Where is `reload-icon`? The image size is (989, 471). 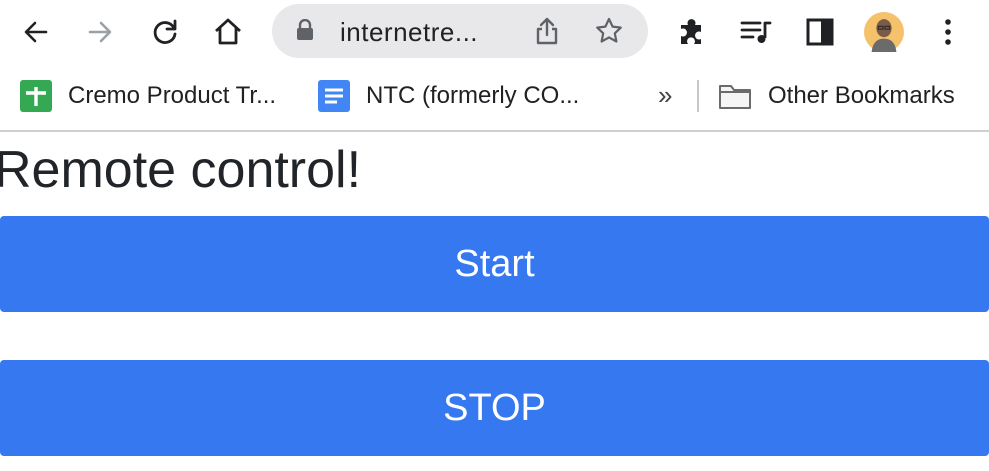
reload-icon is located at coordinates (165, 31).